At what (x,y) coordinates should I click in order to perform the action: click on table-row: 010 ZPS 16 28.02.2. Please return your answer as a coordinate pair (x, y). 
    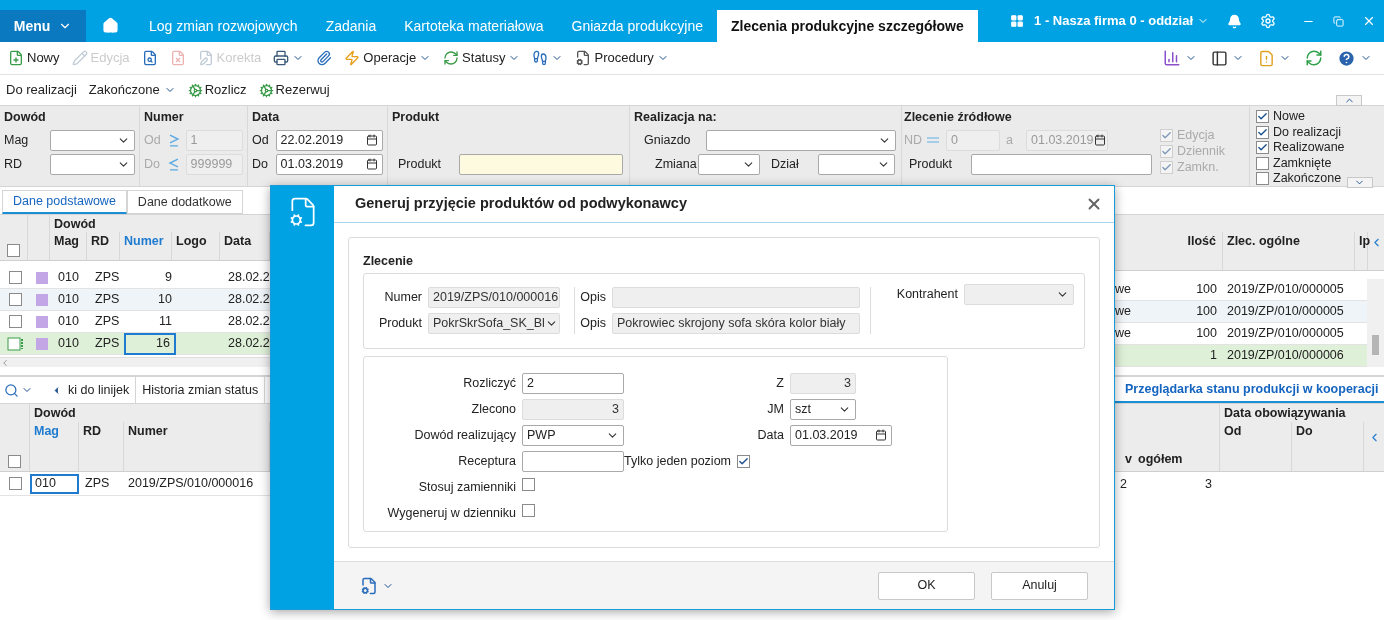
    Looking at the image, I should click on (135, 344).